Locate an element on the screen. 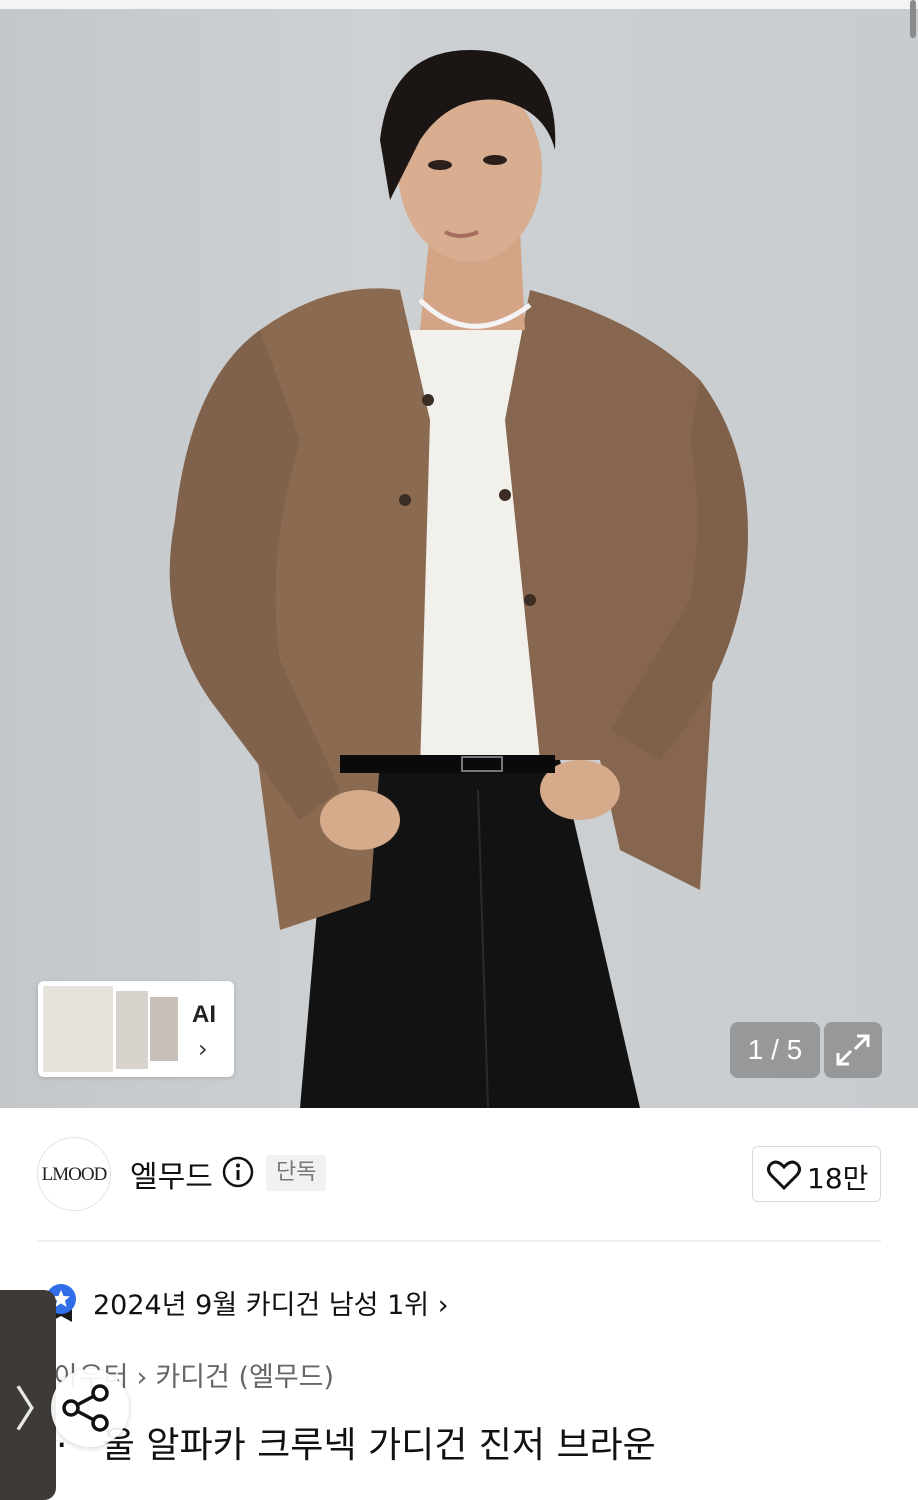  ai-recommend-card: AI › is located at coordinates (136, 1029).